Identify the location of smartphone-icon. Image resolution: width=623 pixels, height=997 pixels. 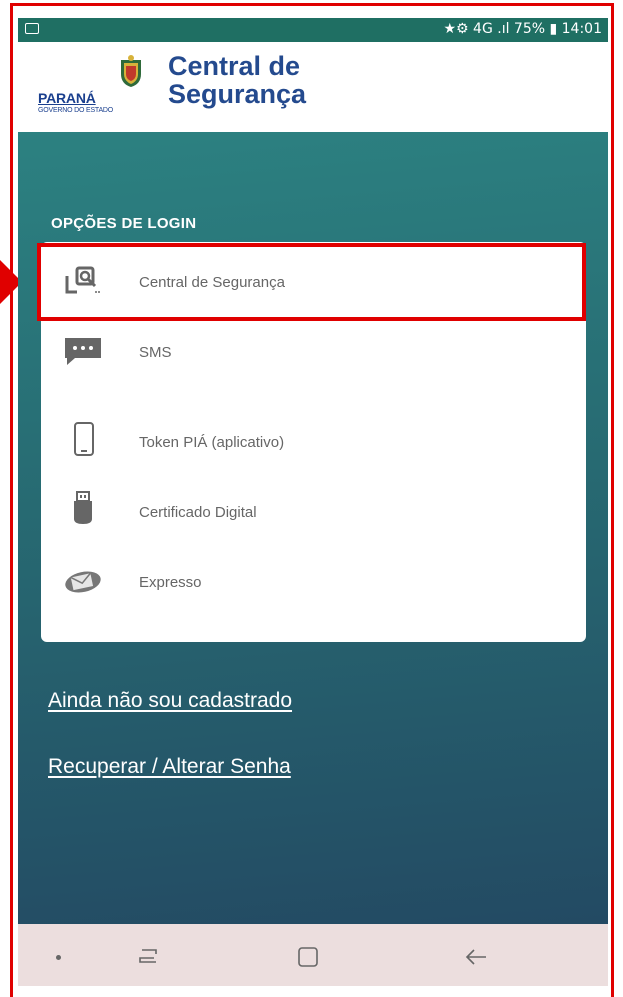
(84, 439).